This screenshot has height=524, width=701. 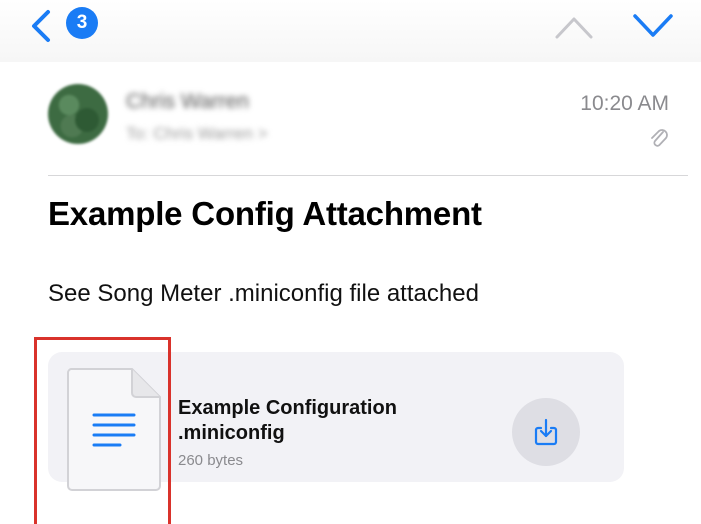 I want to click on attachment-size: 260 bytes, so click(x=211, y=460).